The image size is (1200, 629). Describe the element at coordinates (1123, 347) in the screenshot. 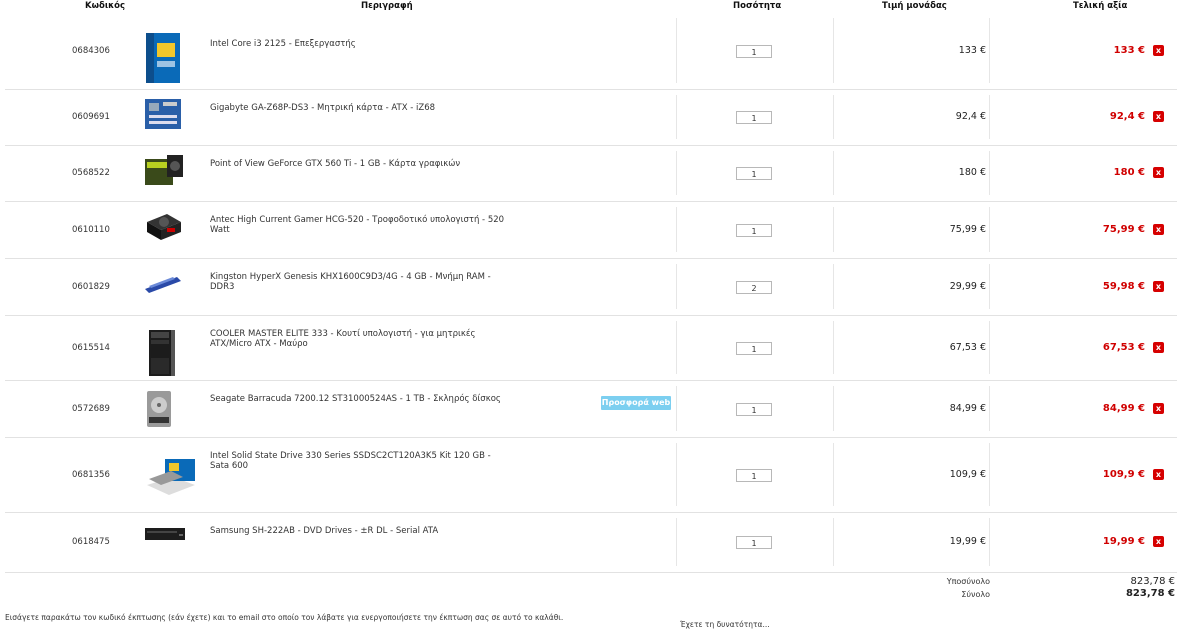

I see `line-total: 67,53 €` at that location.